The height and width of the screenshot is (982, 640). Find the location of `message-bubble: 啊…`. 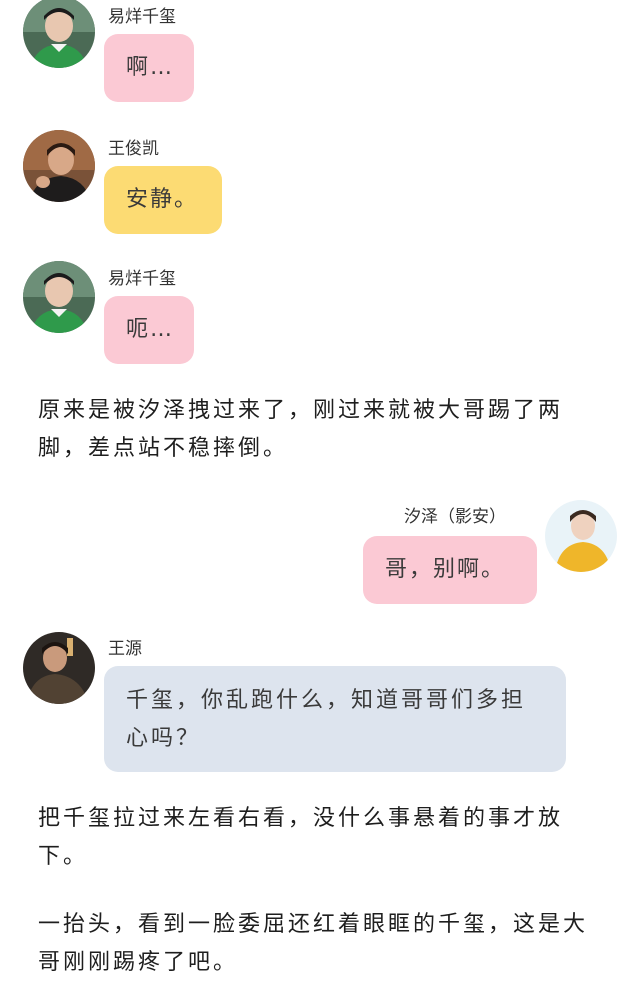

message-bubble: 啊… is located at coordinates (149, 68).